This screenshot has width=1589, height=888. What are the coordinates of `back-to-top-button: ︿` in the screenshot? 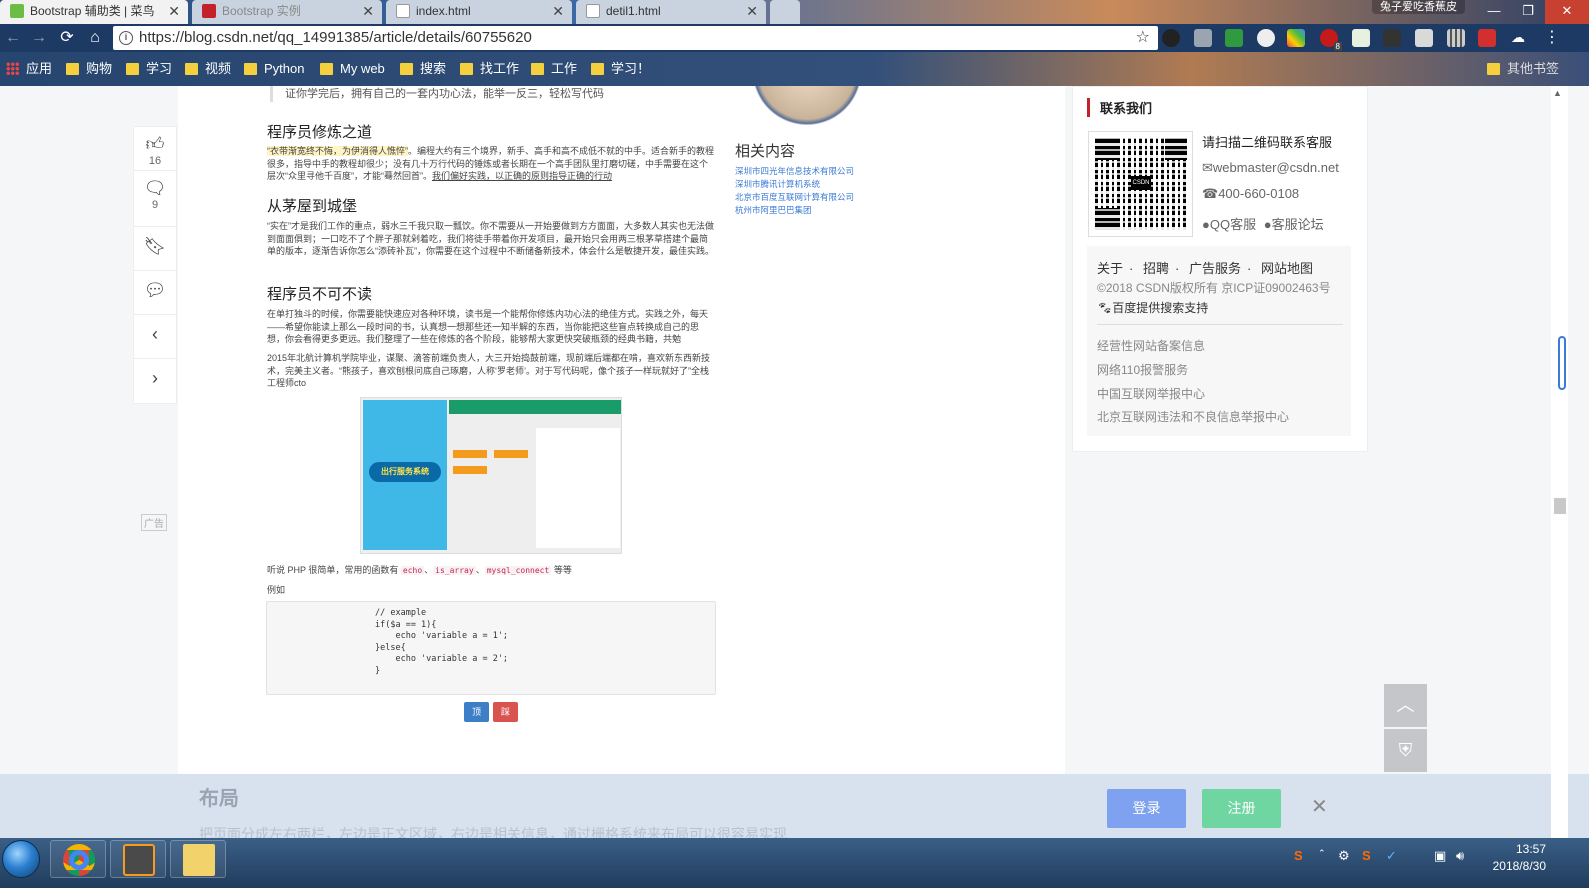 It's located at (1405, 705).